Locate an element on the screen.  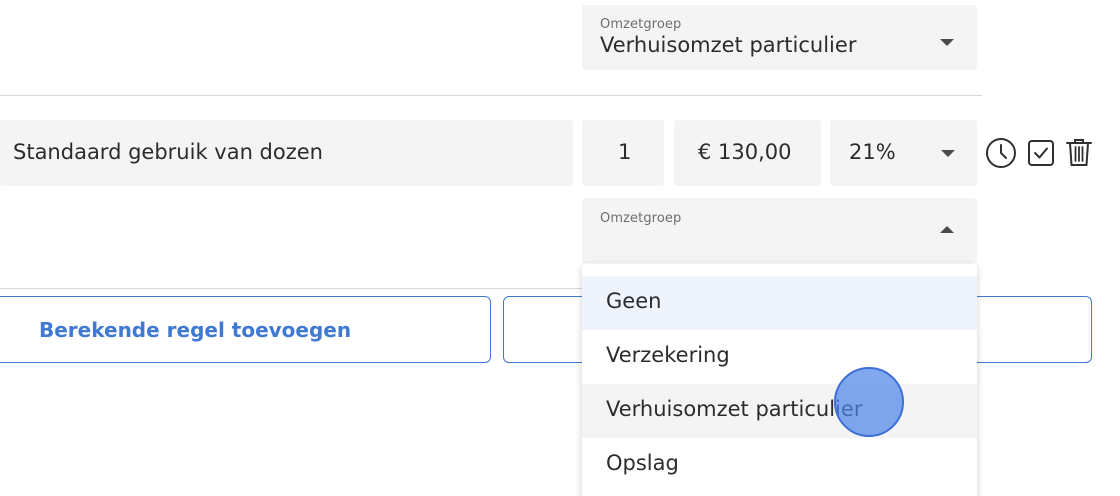
quantity-input: 1 is located at coordinates (623, 153).